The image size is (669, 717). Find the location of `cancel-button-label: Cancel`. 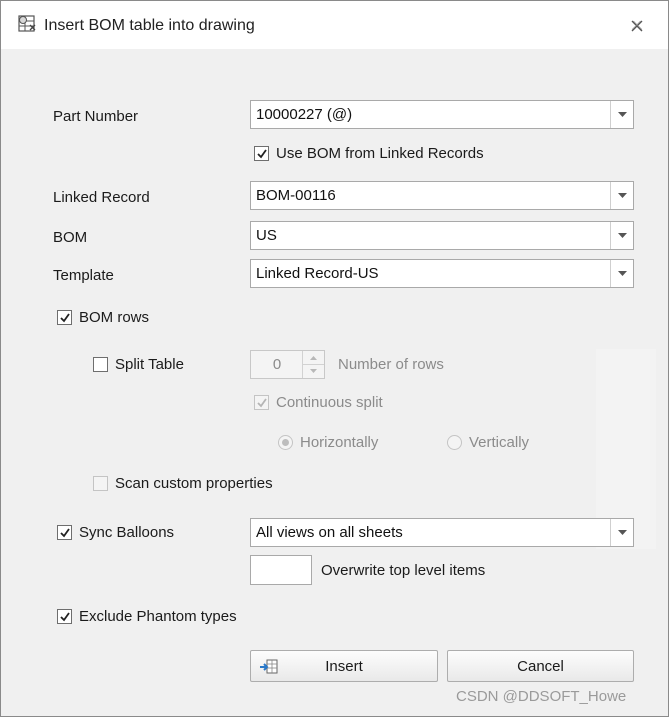

cancel-button-label: Cancel is located at coordinates (540, 666).